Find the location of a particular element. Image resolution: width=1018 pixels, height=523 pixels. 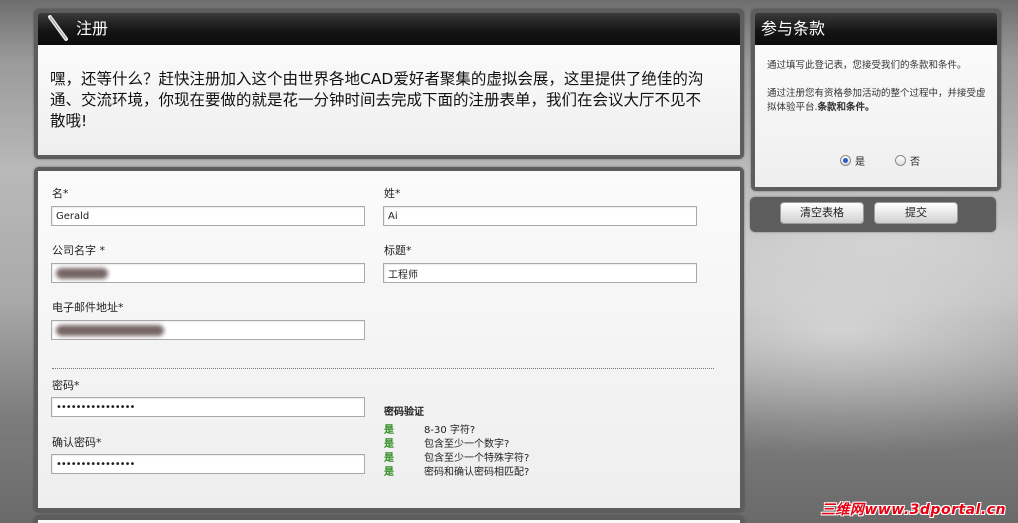

email-label: 电子邮件地址* is located at coordinates (88, 307).